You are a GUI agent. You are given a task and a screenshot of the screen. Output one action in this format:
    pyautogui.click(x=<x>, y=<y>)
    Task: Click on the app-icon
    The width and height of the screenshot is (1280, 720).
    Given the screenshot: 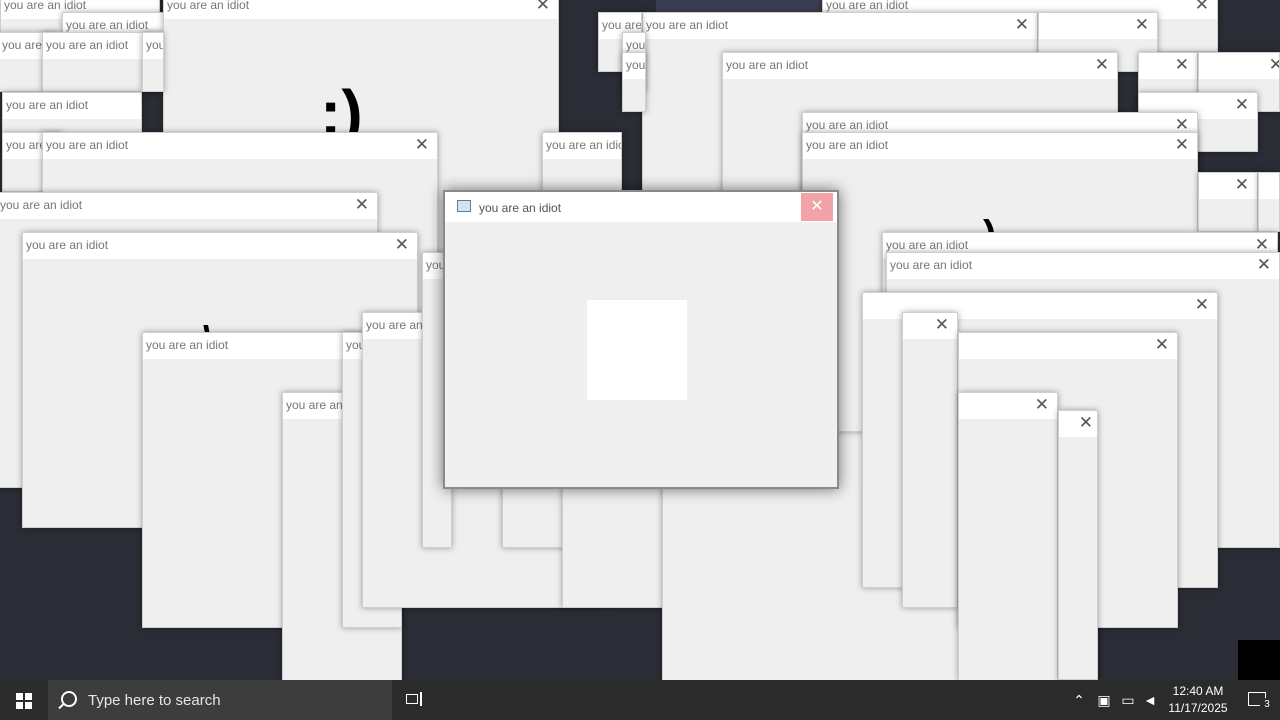 What is the action you would take?
    pyautogui.click(x=464, y=206)
    